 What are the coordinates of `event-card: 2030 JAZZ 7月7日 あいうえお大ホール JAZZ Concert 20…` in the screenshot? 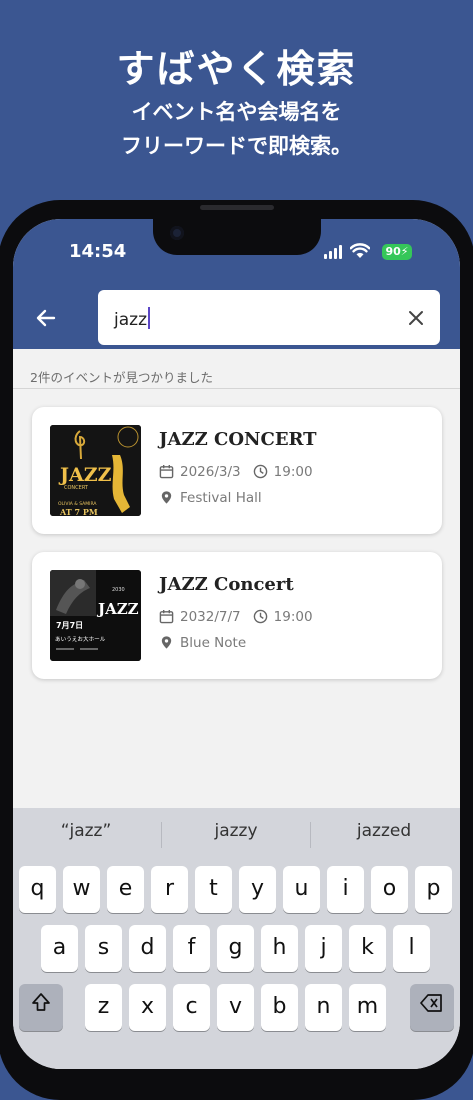 It's located at (237, 615).